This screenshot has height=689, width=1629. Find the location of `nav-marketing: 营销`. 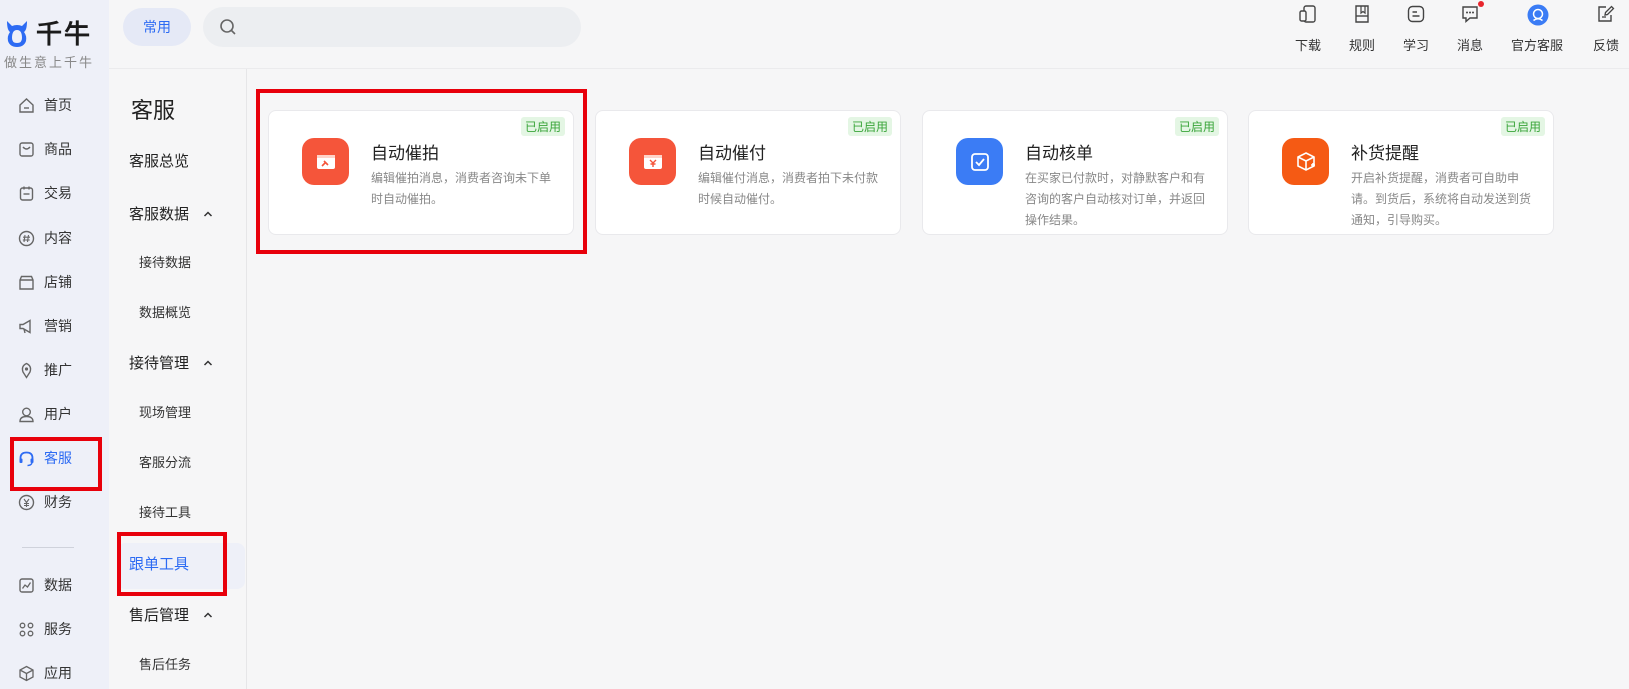

nav-marketing: 营销 is located at coordinates (60, 326).